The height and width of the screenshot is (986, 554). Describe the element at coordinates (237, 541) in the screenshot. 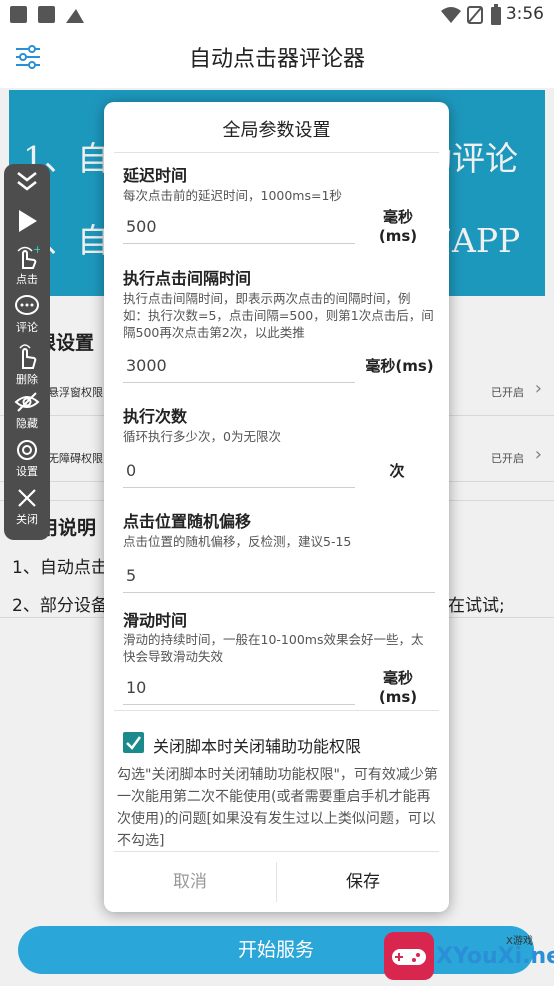

I see `offset-desc: 点击位置的随机偏移，反检测，建议5-15` at that location.